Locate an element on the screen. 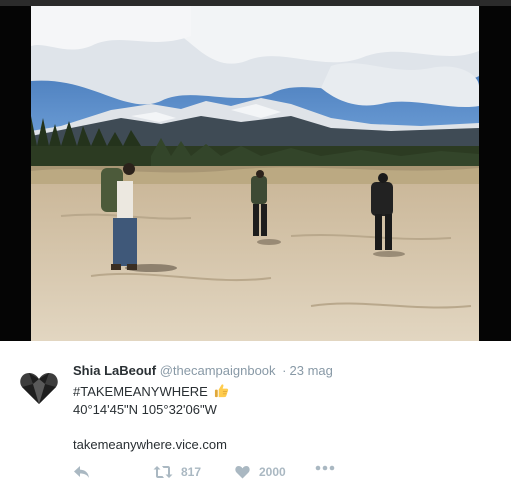 The width and height of the screenshot is (511, 497). author-handle: @thecampaignbook is located at coordinates (218, 370).